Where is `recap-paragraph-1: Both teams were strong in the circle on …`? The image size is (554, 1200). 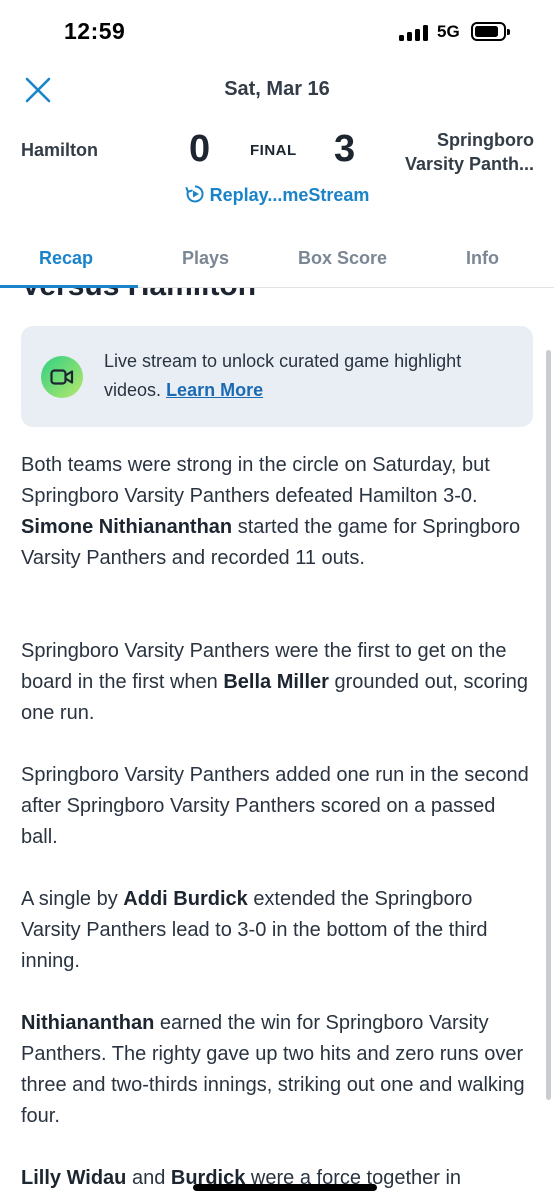 recap-paragraph-1: Both teams were strong in the circle on … is located at coordinates (277, 512).